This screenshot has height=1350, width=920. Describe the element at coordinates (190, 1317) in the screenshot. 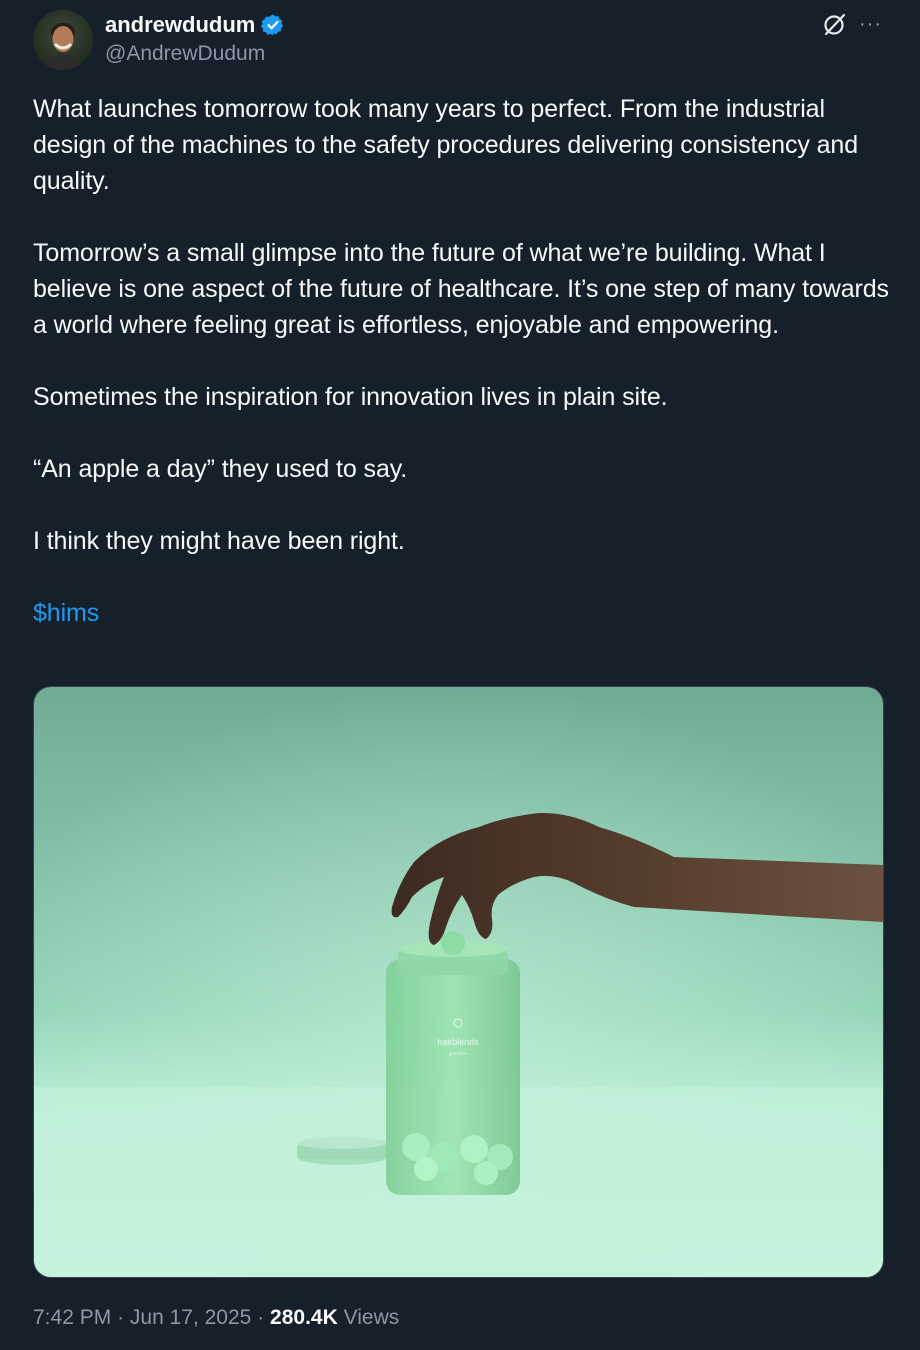

I see `tweet-date: Jun 17, 2025` at that location.